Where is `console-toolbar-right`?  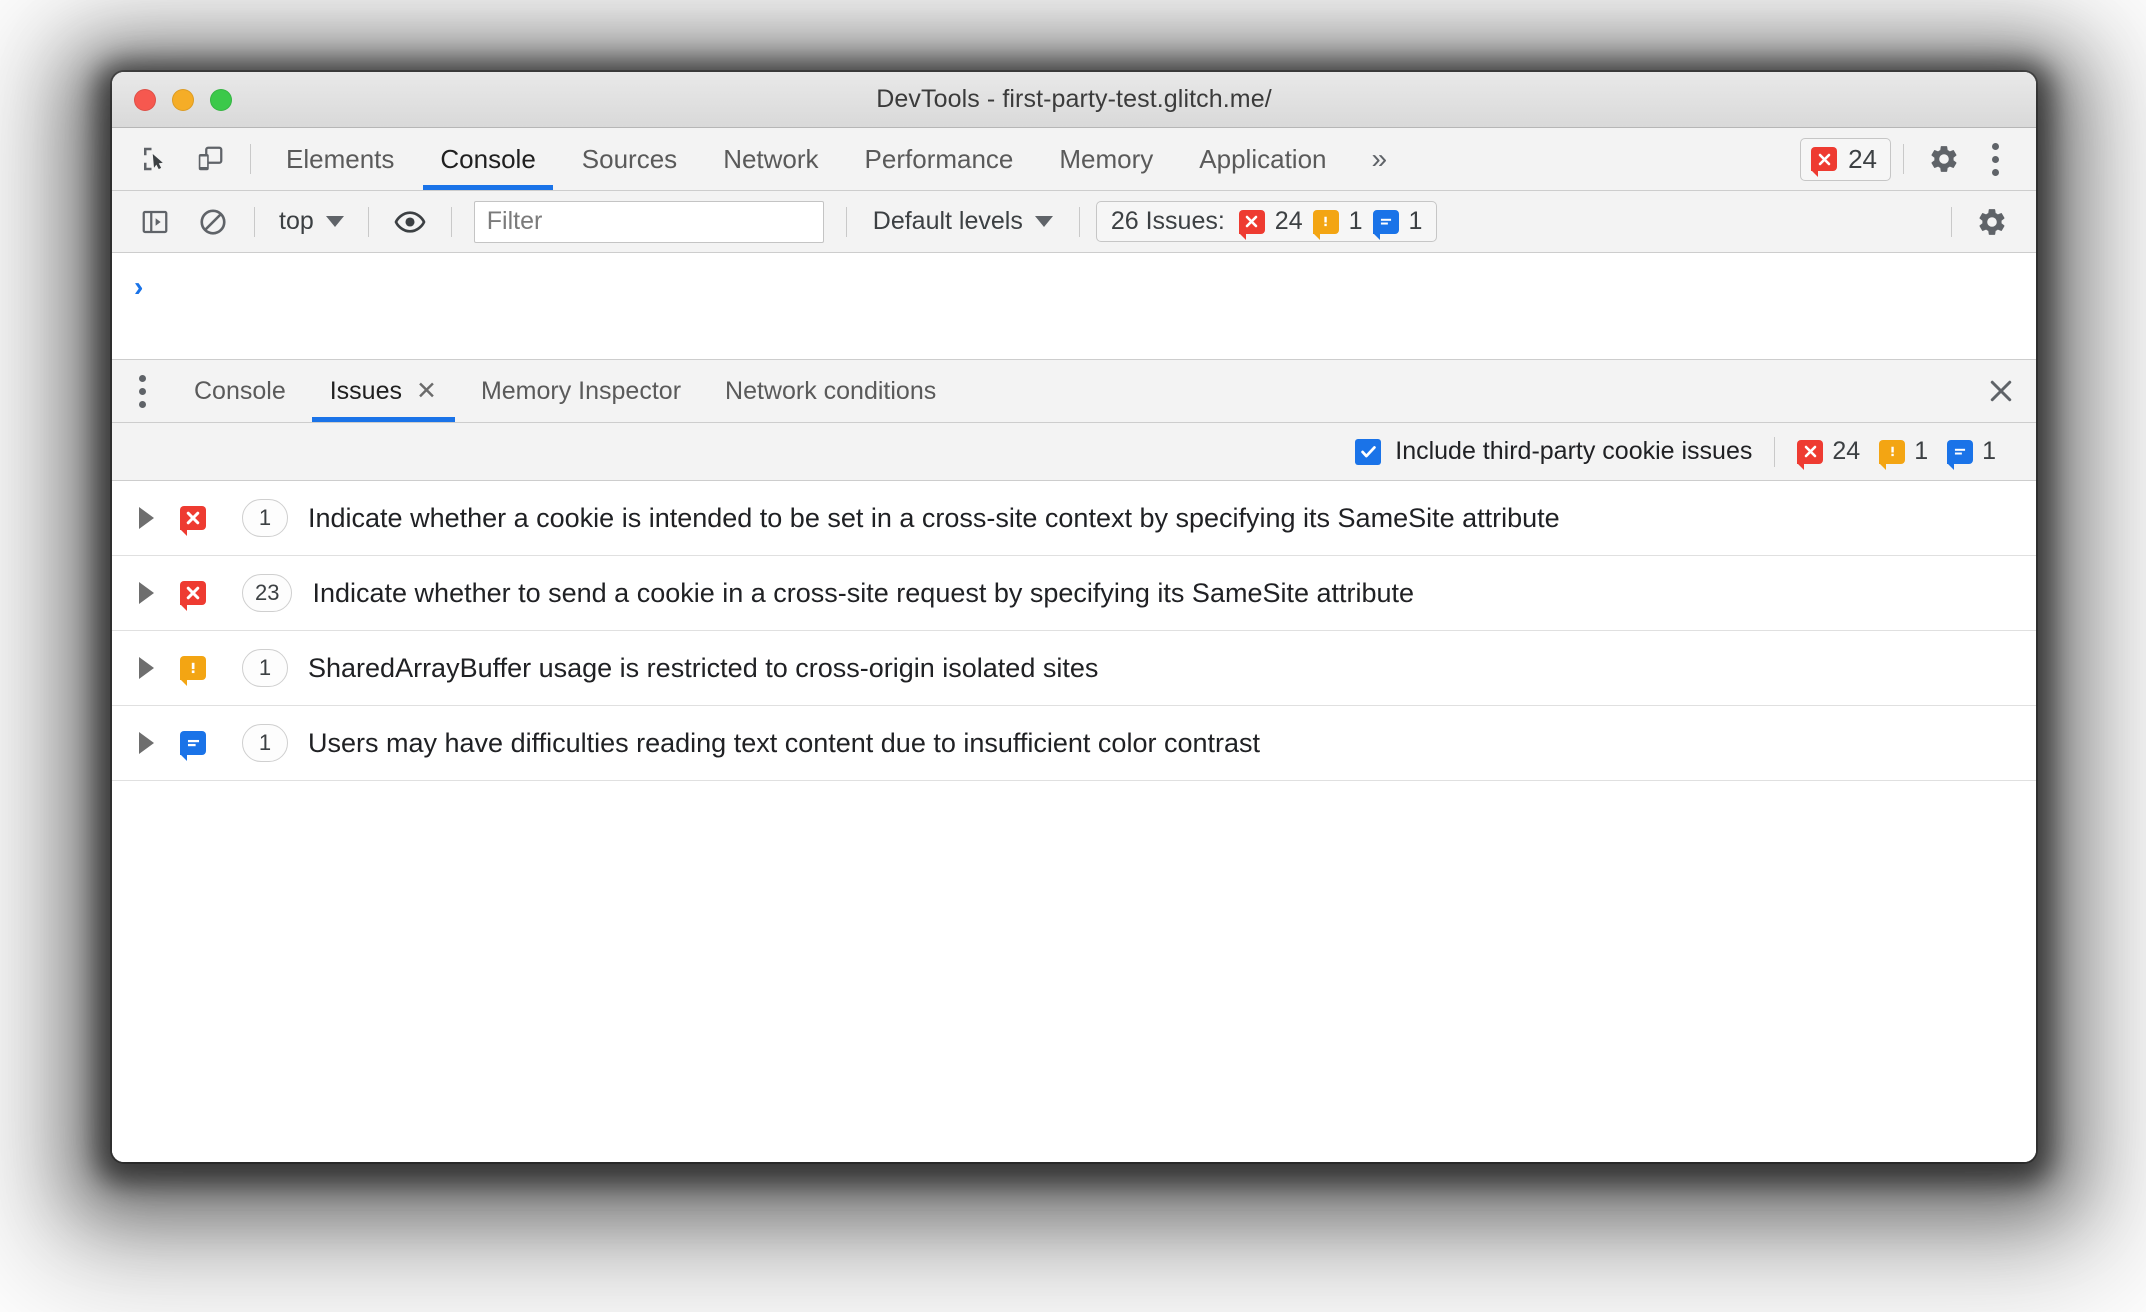 console-toolbar-right is located at coordinates (1987, 222).